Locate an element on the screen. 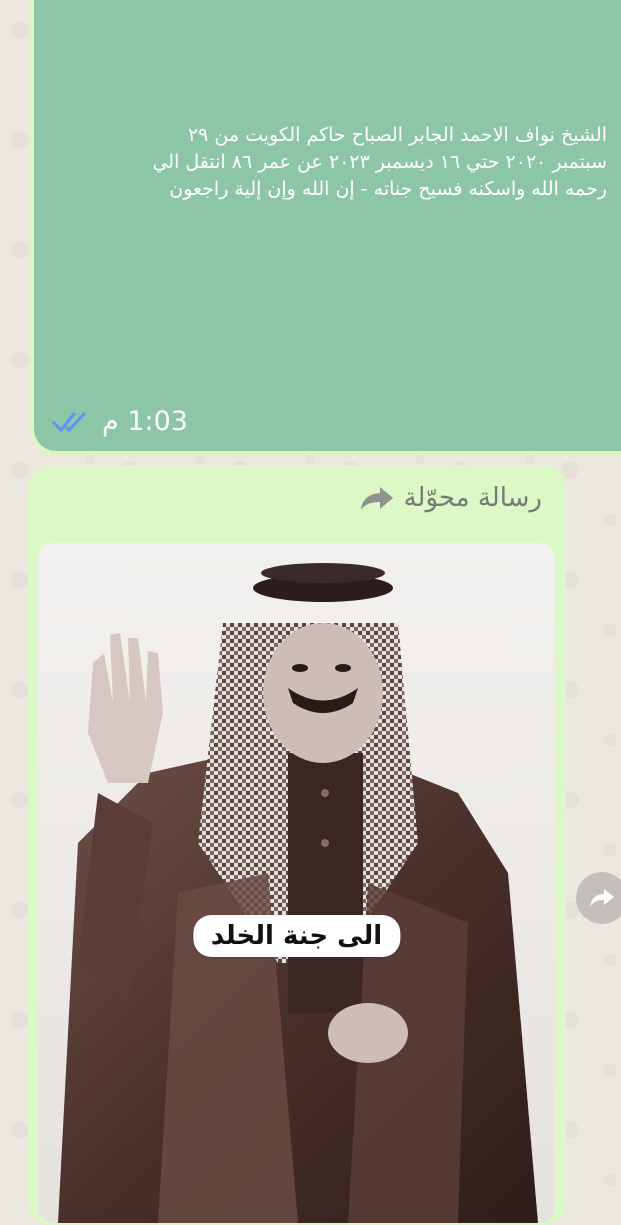 This screenshot has height=1225, width=621. image-overlay-caption: الى جنة الخلد is located at coordinates (296, 936).